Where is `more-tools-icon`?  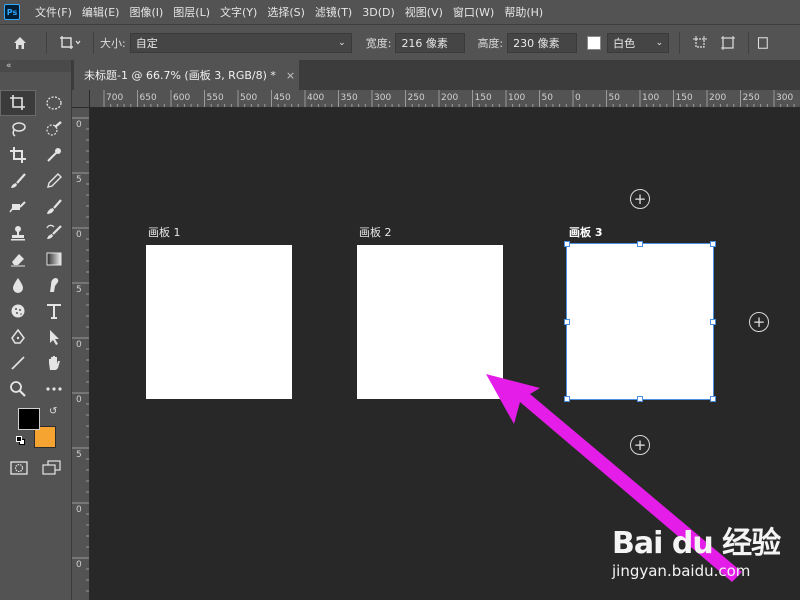 more-tools-icon is located at coordinates (54, 389).